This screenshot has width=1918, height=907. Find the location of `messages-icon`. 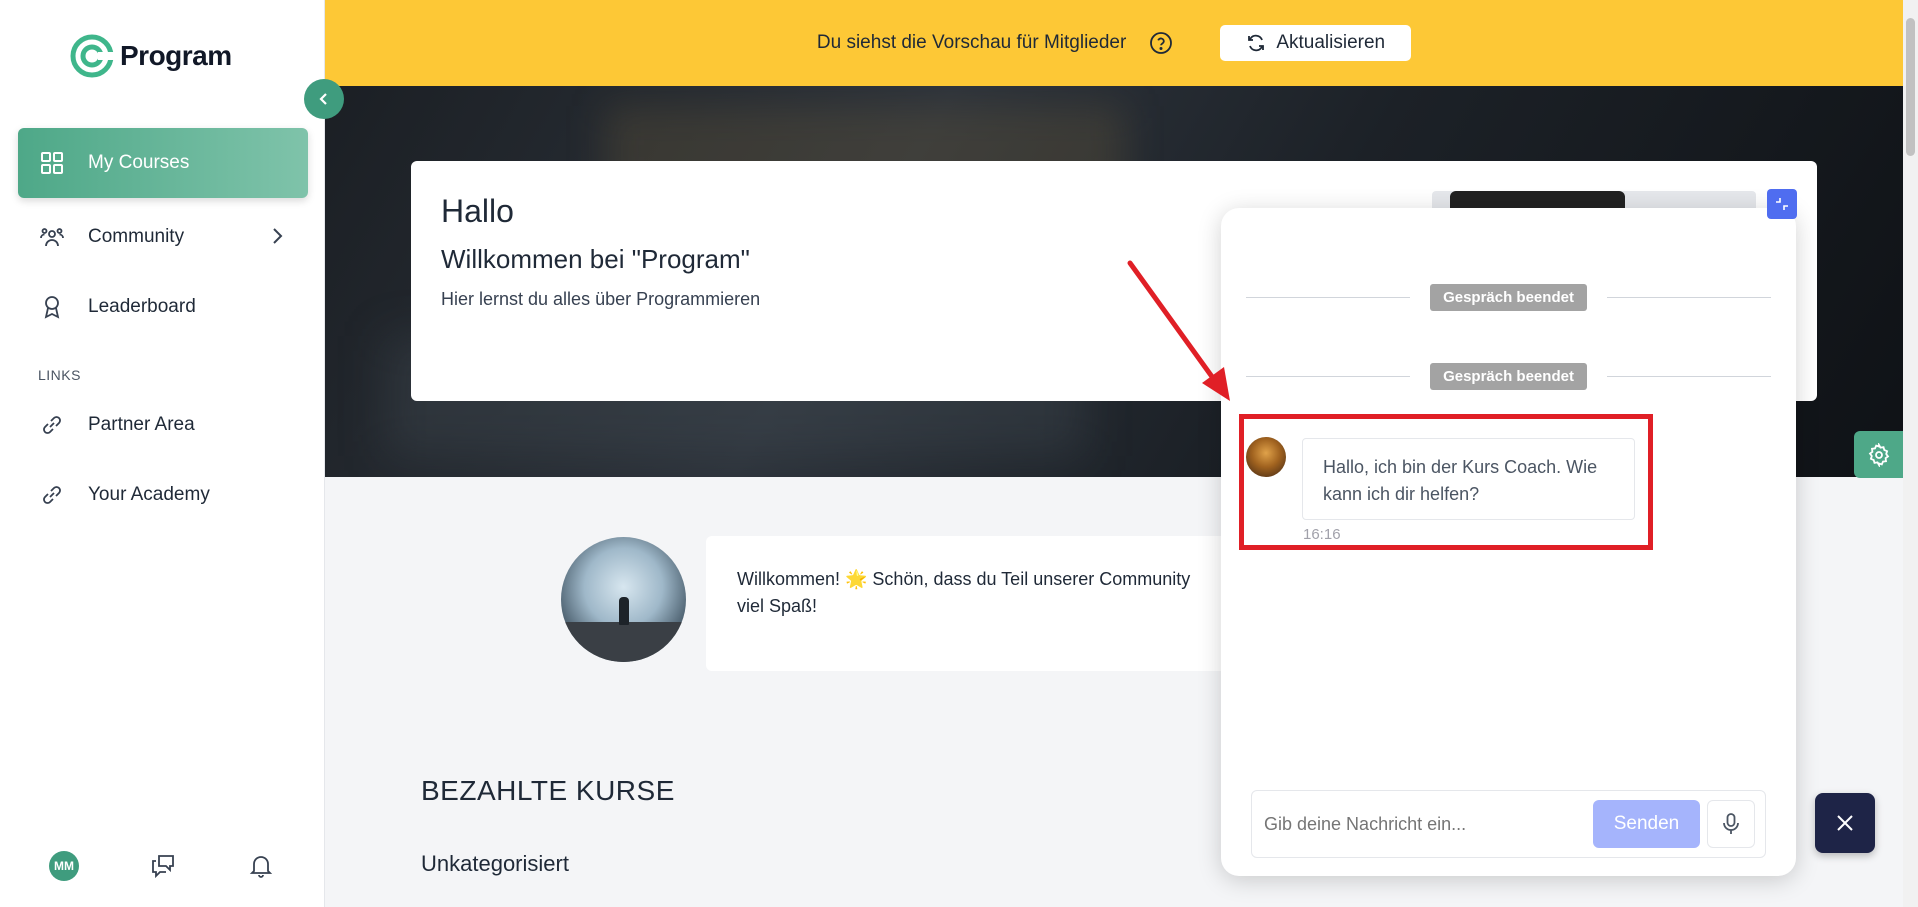

messages-icon is located at coordinates (163, 866).